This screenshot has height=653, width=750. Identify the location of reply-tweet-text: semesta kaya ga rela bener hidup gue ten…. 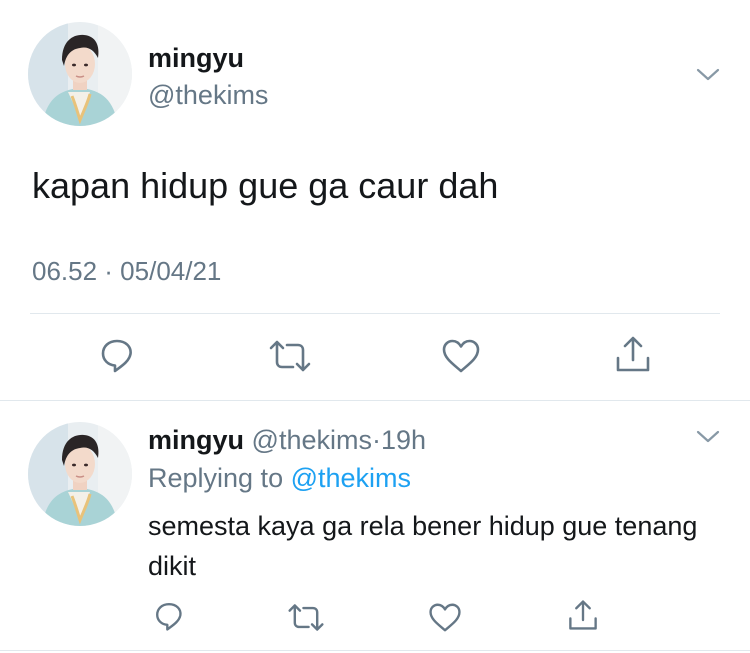
(423, 546).